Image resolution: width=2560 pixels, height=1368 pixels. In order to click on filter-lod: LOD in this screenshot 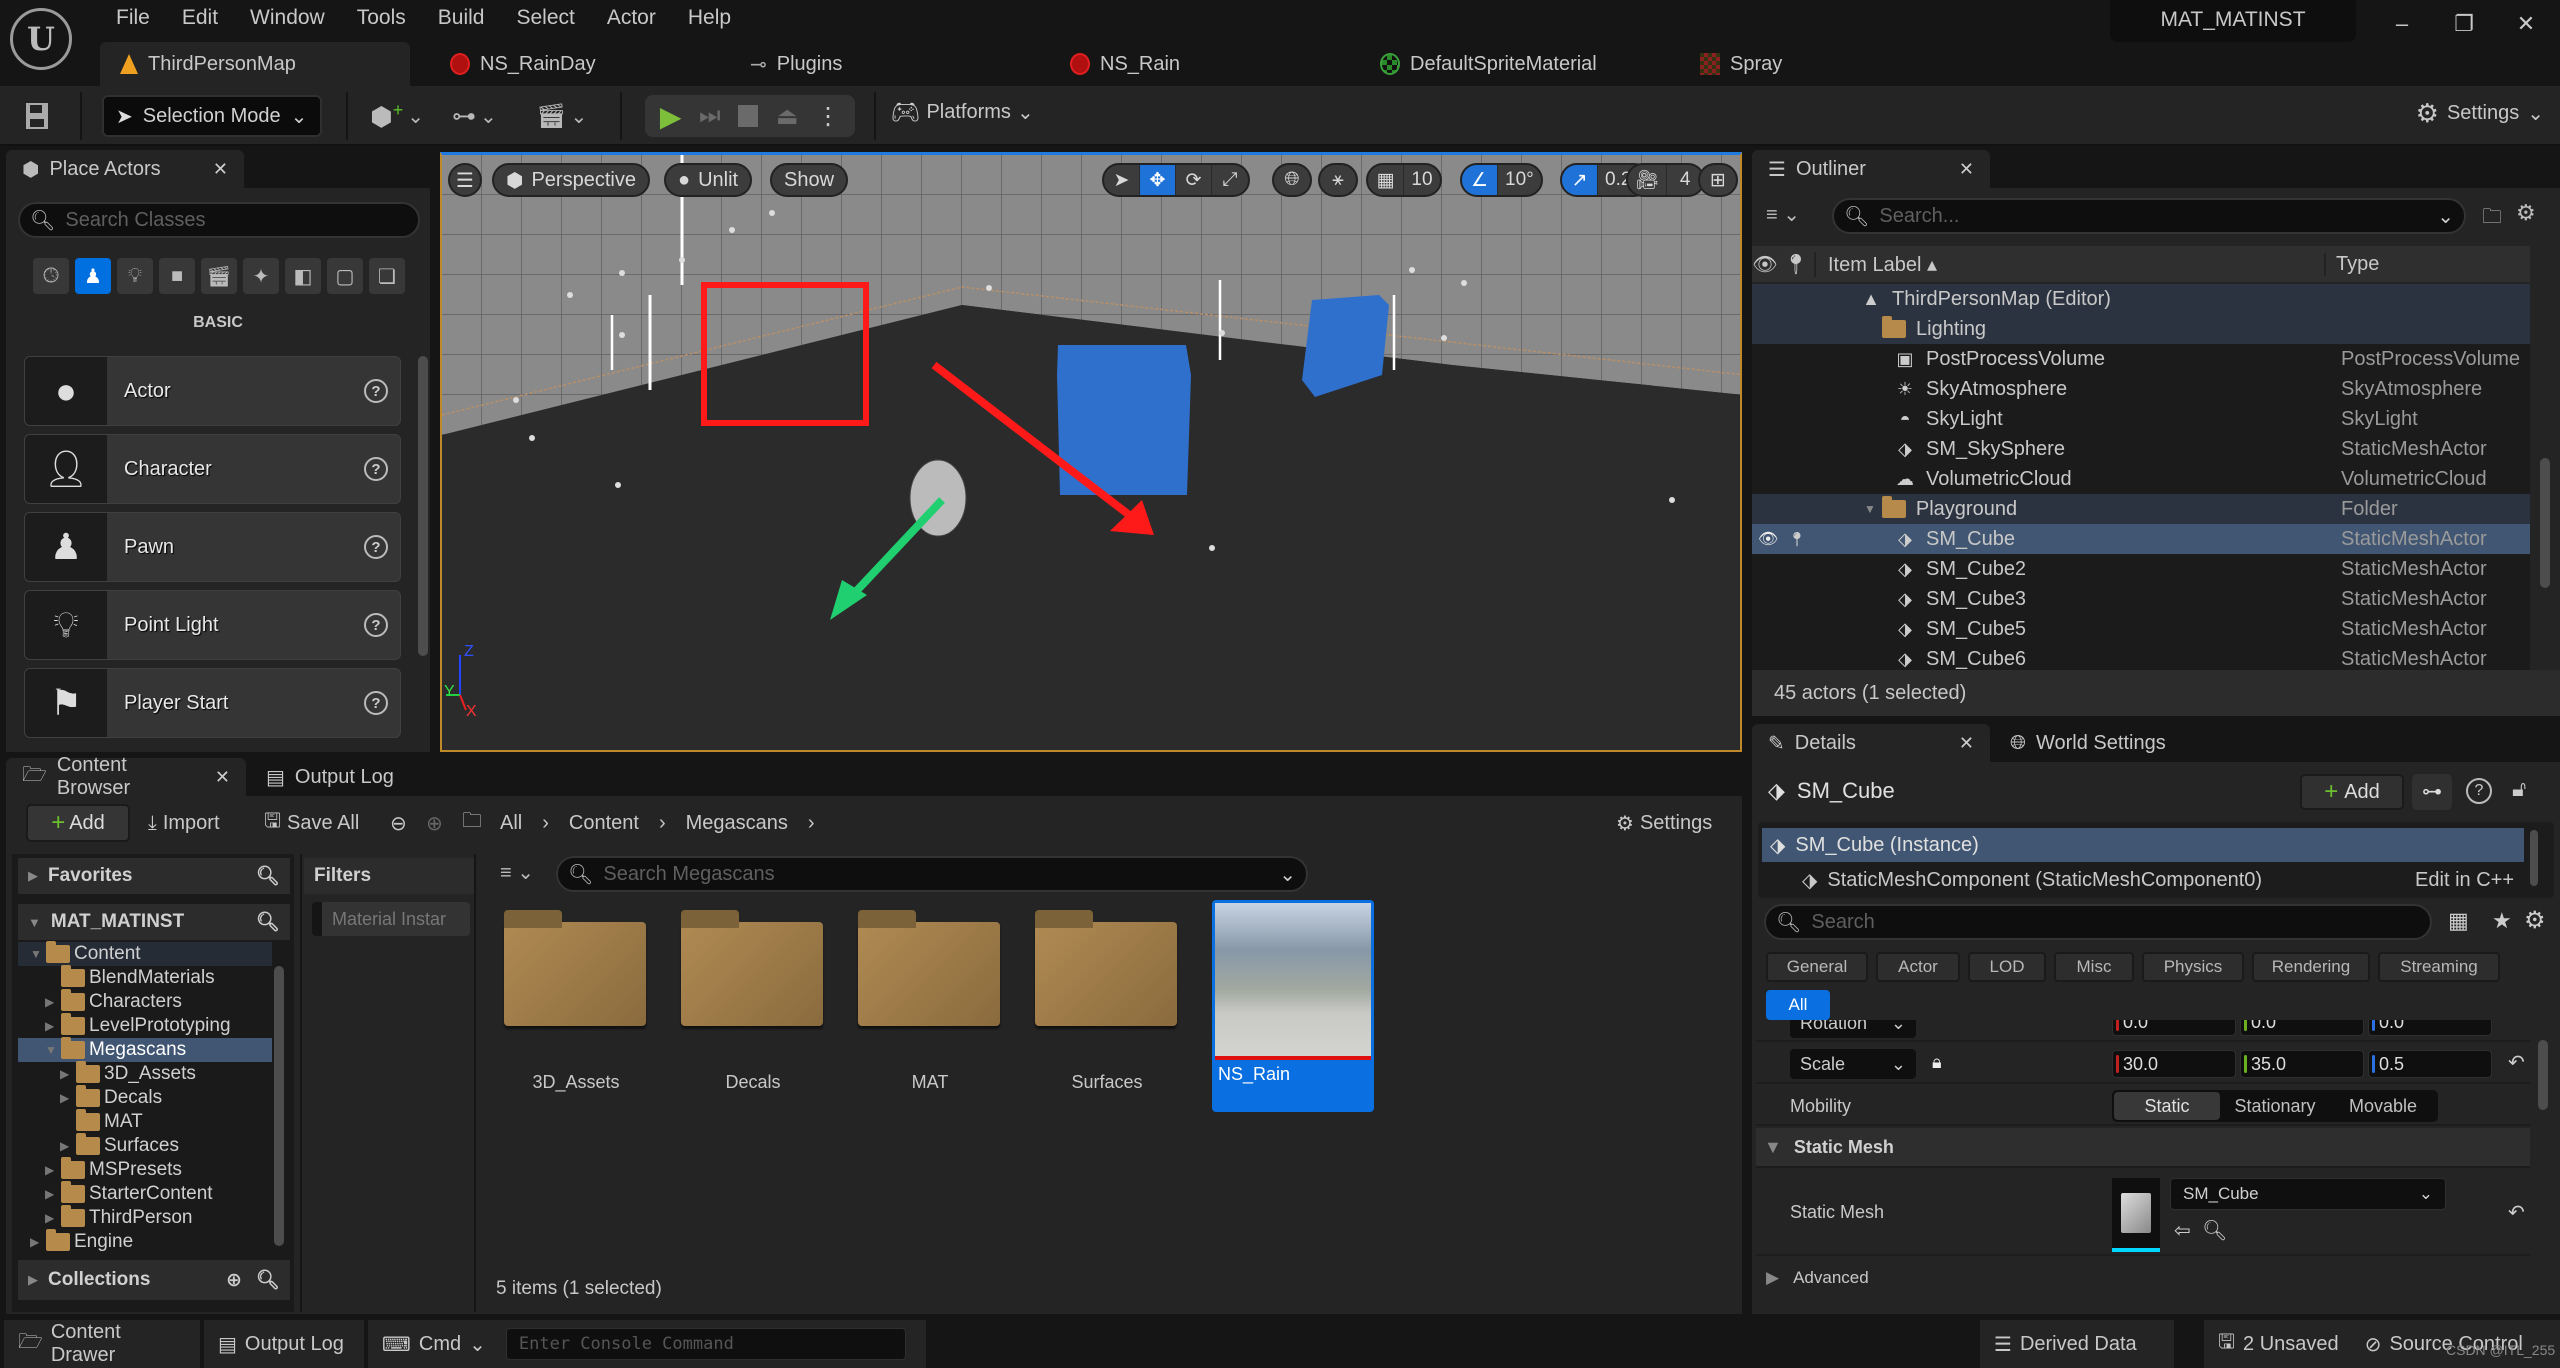, I will do `click(2007, 967)`.